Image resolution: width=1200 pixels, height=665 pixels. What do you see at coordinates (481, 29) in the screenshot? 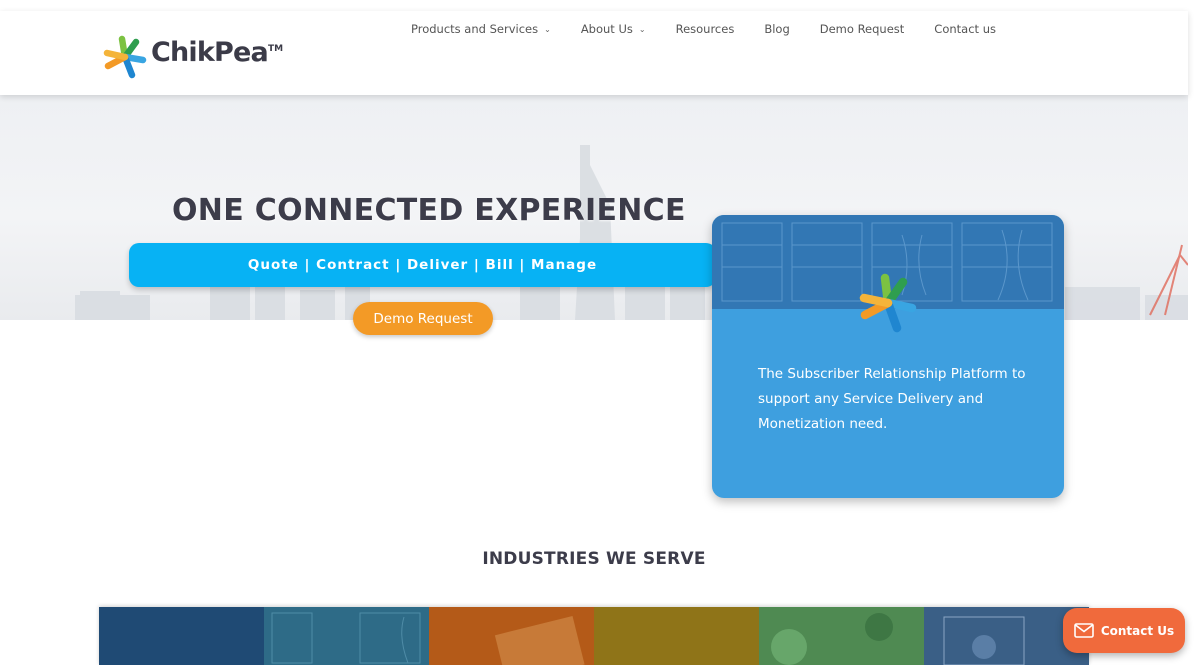
I see `nav-item-products-and-services: Products and Services ⌄` at bounding box center [481, 29].